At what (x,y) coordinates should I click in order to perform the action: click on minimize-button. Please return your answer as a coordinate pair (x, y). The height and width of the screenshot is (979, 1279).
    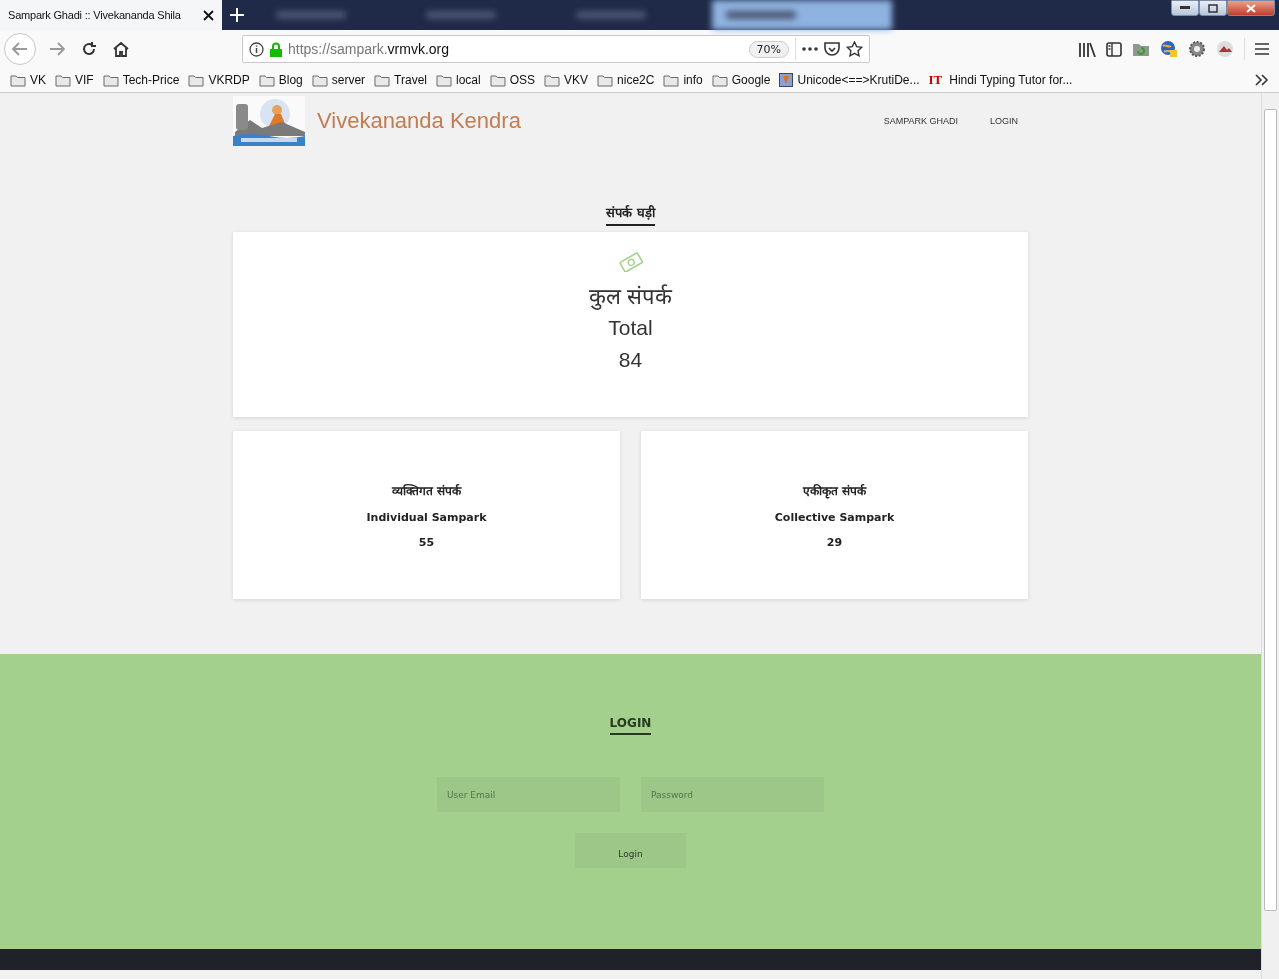
    Looking at the image, I should click on (1185, 8).